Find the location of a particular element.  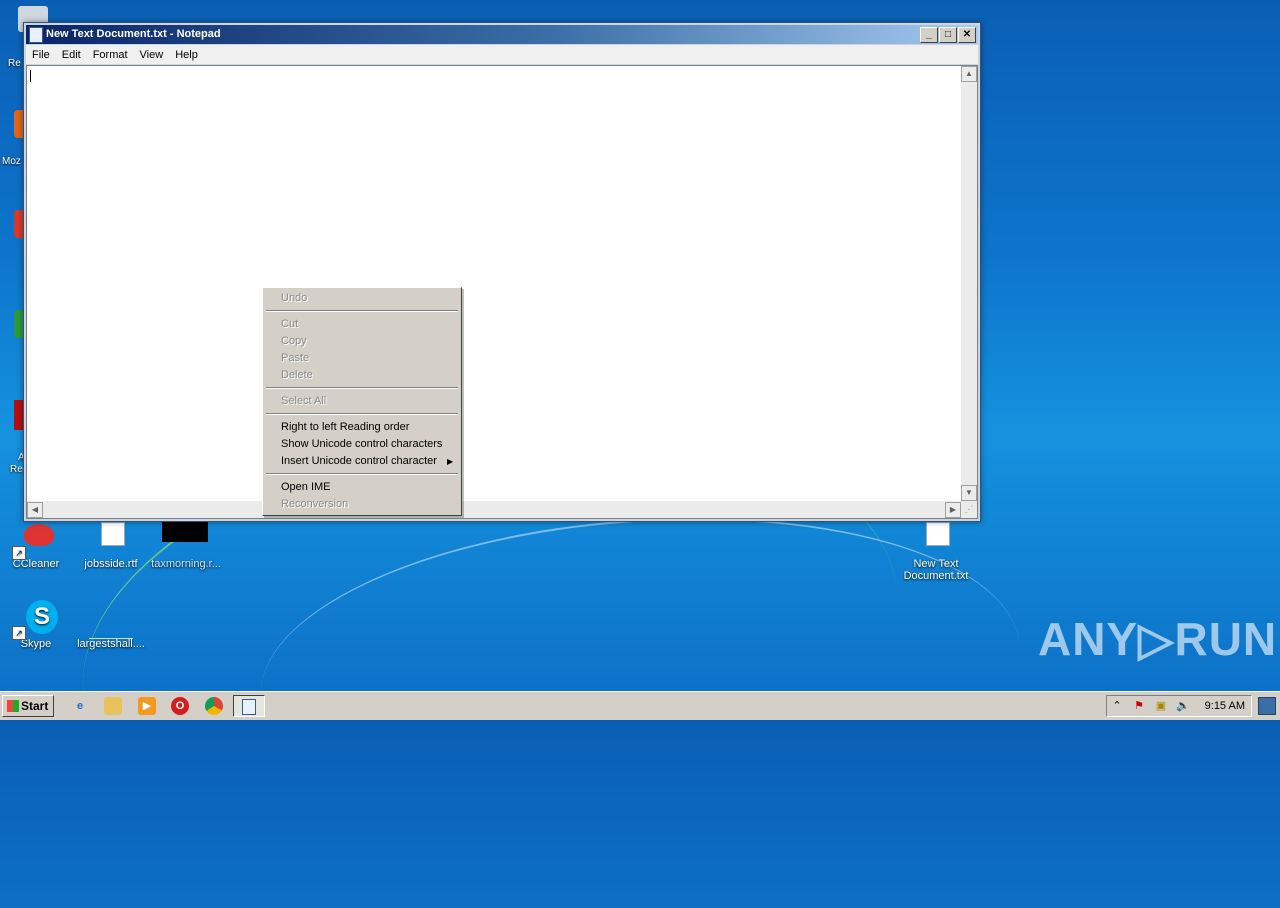

scroll-right-icon: ▶ is located at coordinates (953, 510).